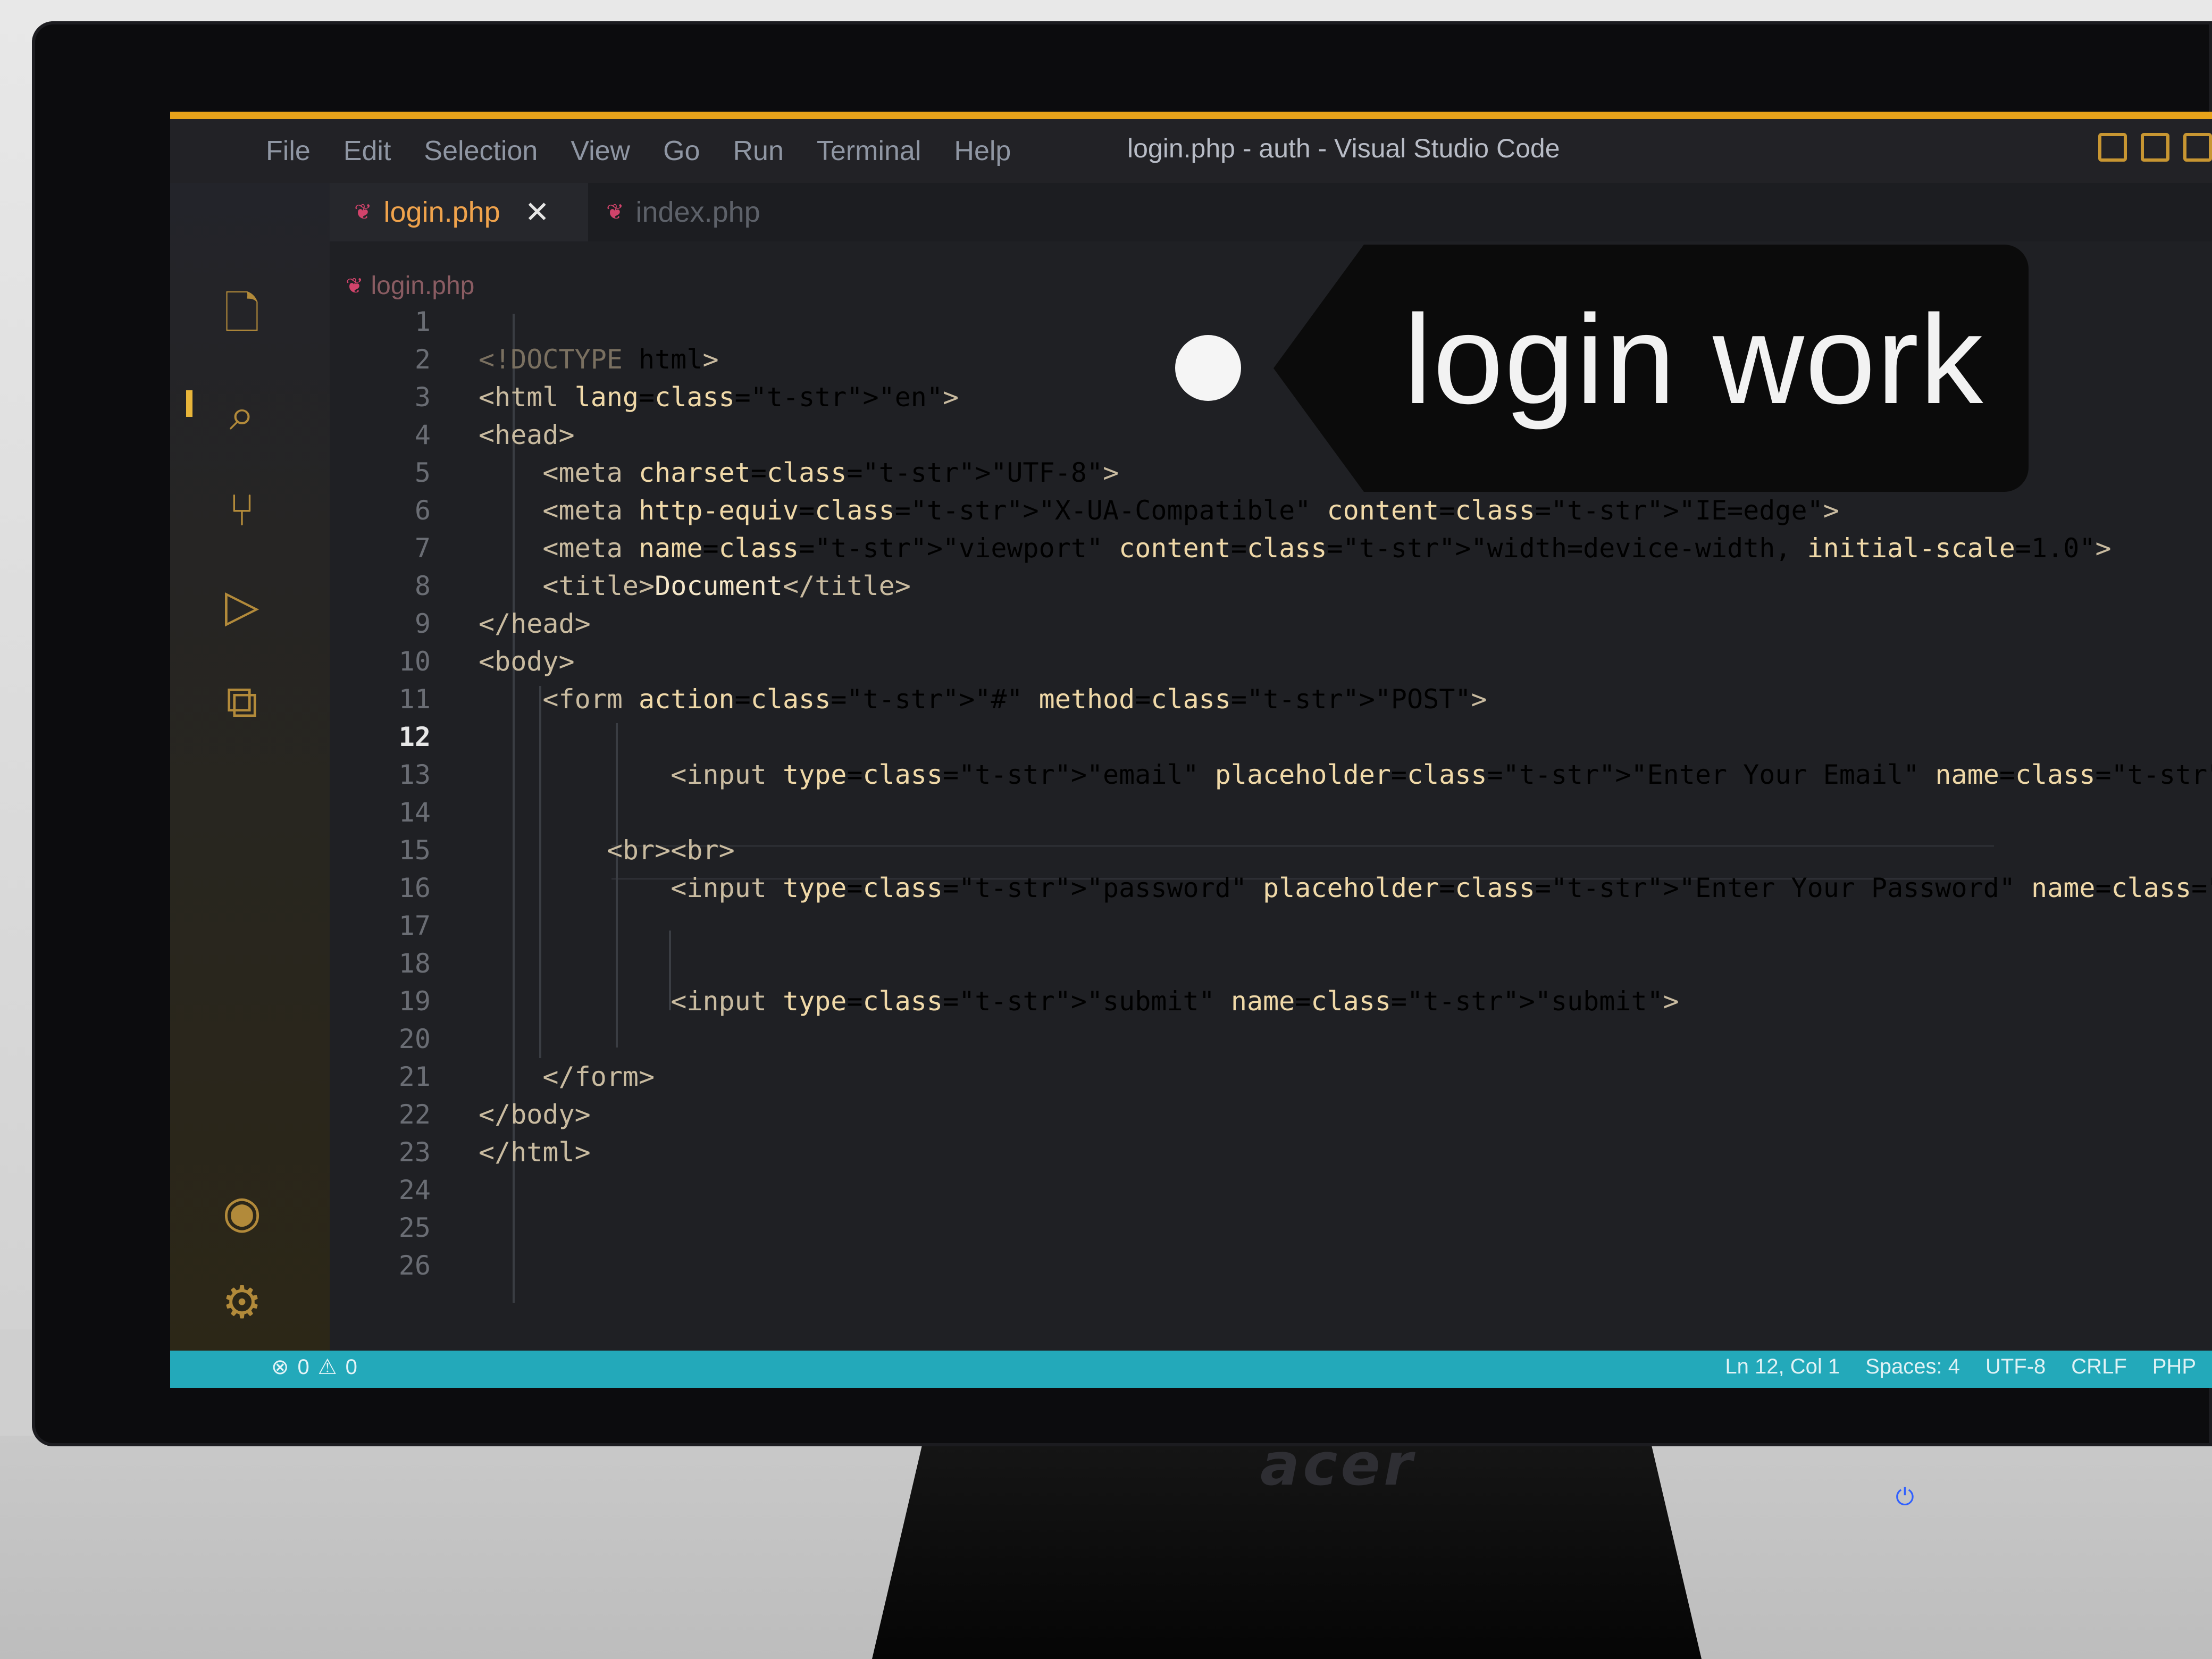  I want to click on code-line: 26, so click(412, 1265).